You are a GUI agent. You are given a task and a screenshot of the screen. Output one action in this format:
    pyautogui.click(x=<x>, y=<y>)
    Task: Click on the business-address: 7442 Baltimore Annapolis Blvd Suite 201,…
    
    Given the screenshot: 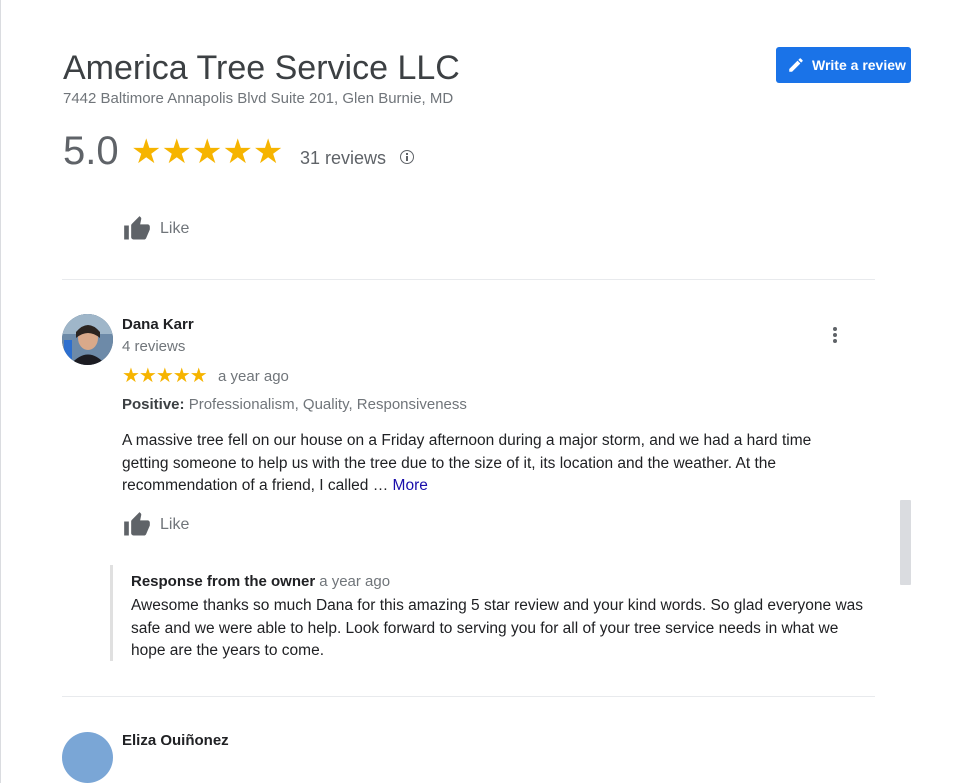 What is the action you would take?
    pyautogui.click(x=258, y=98)
    